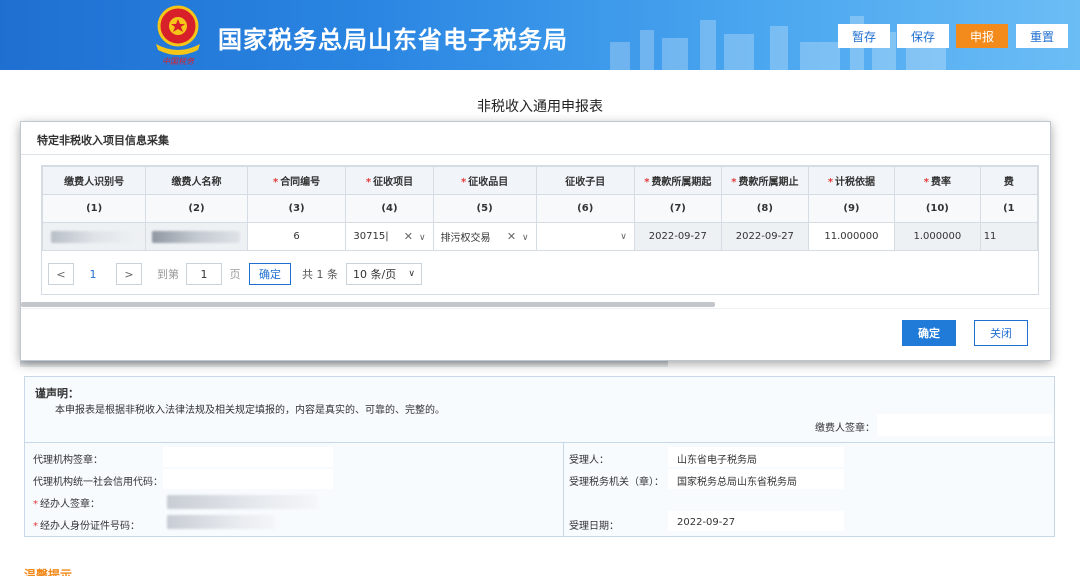 The width and height of the screenshot is (1080, 576). Describe the element at coordinates (764, 208) in the screenshot. I see `column-index: (8)` at that location.